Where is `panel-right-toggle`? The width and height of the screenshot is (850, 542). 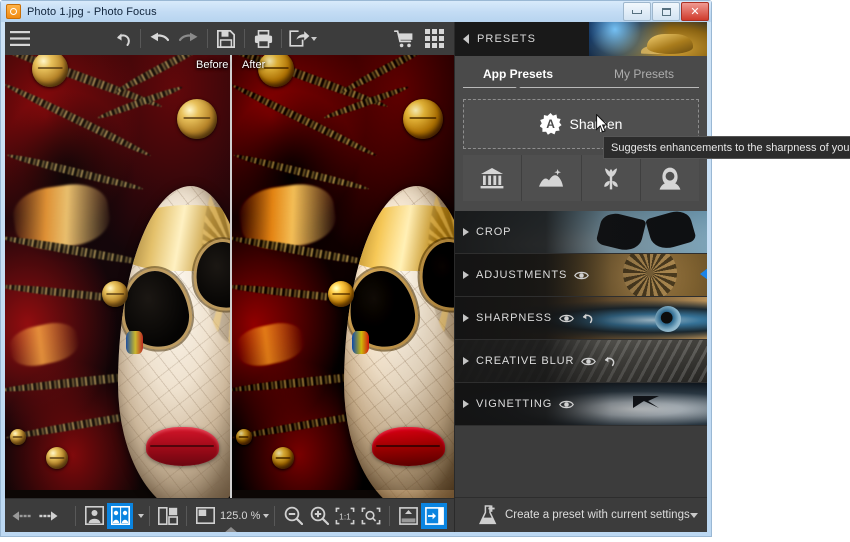 panel-right-toggle is located at coordinates (434, 515).